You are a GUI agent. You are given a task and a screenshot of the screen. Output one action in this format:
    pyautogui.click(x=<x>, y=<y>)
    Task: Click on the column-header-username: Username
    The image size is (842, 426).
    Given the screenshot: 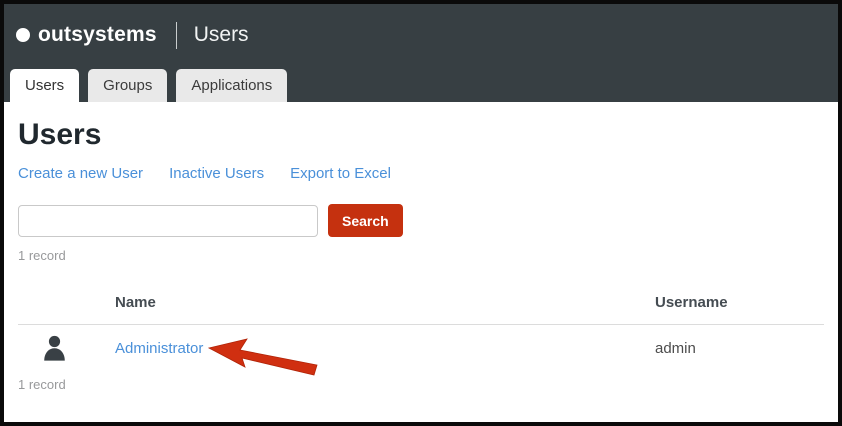 What is the action you would take?
    pyautogui.click(x=691, y=302)
    